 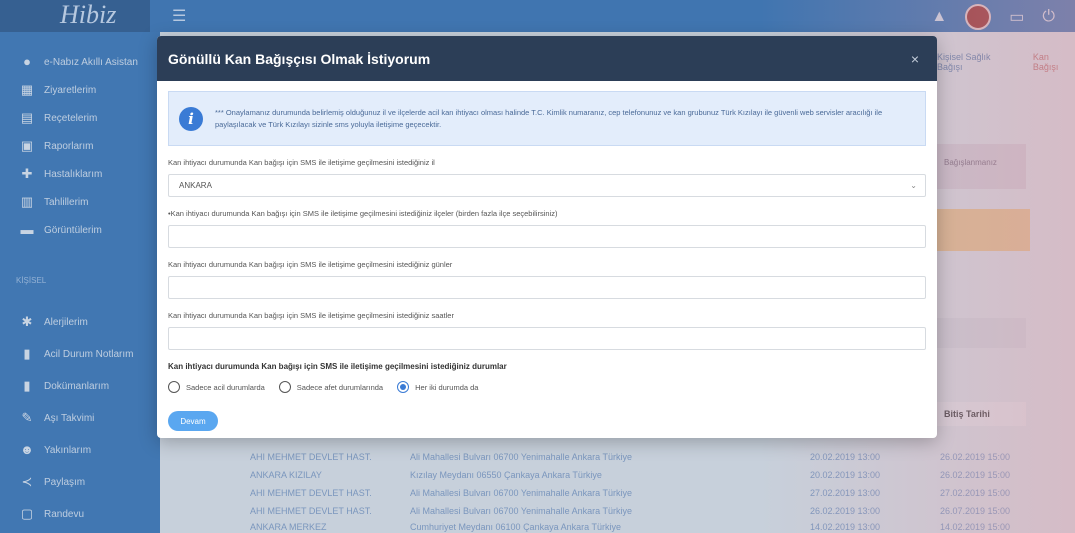 What do you see at coordinates (913, 185) in the screenshot?
I see `chevron-down-icon: ⌄` at bounding box center [913, 185].